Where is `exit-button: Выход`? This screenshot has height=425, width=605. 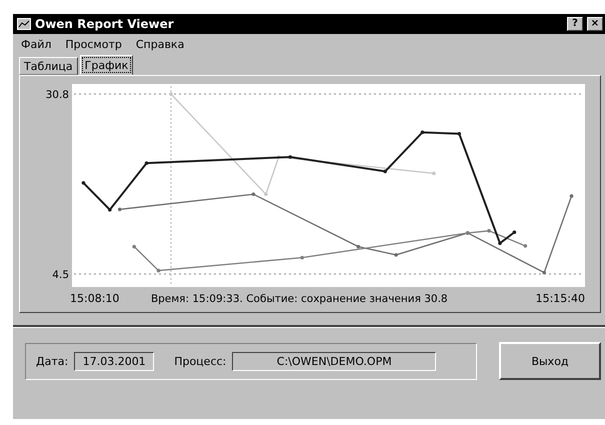 exit-button: Выход is located at coordinates (550, 361).